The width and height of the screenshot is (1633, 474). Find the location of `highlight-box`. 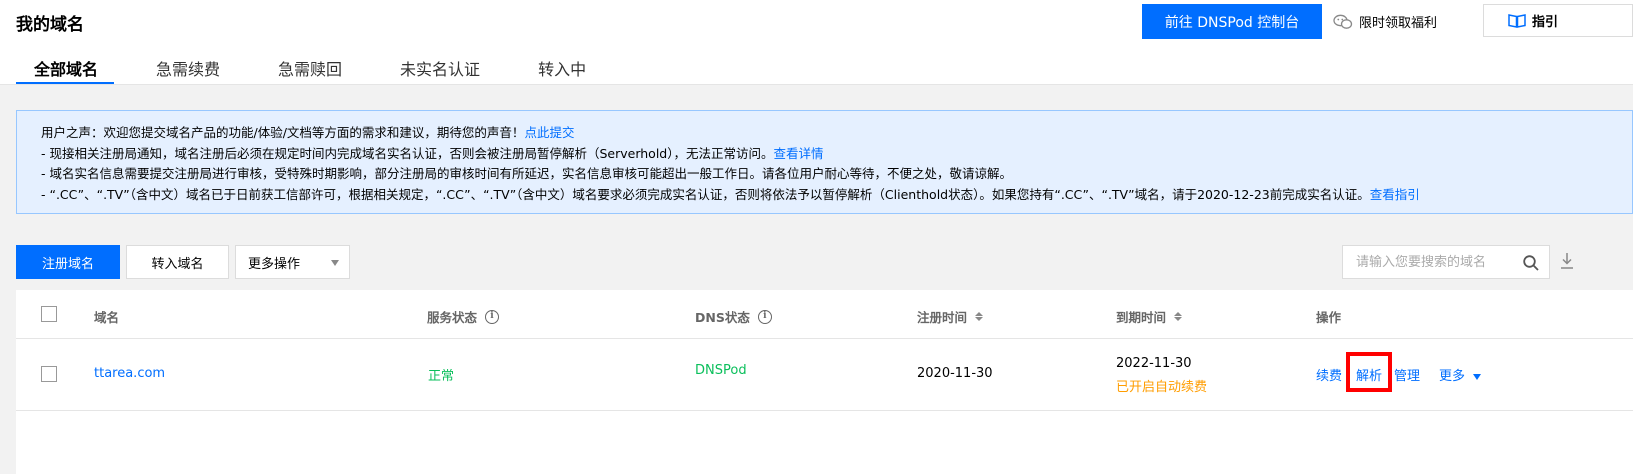

highlight-box is located at coordinates (1369, 372).